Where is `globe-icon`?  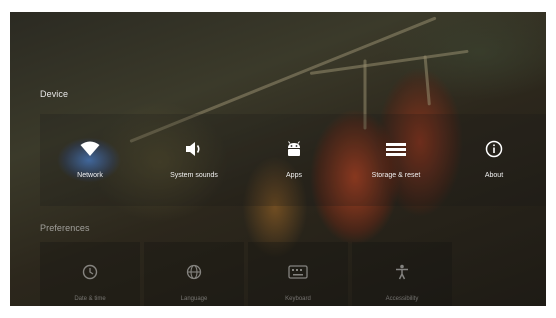
globe-icon is located at coordinates (194, 272).